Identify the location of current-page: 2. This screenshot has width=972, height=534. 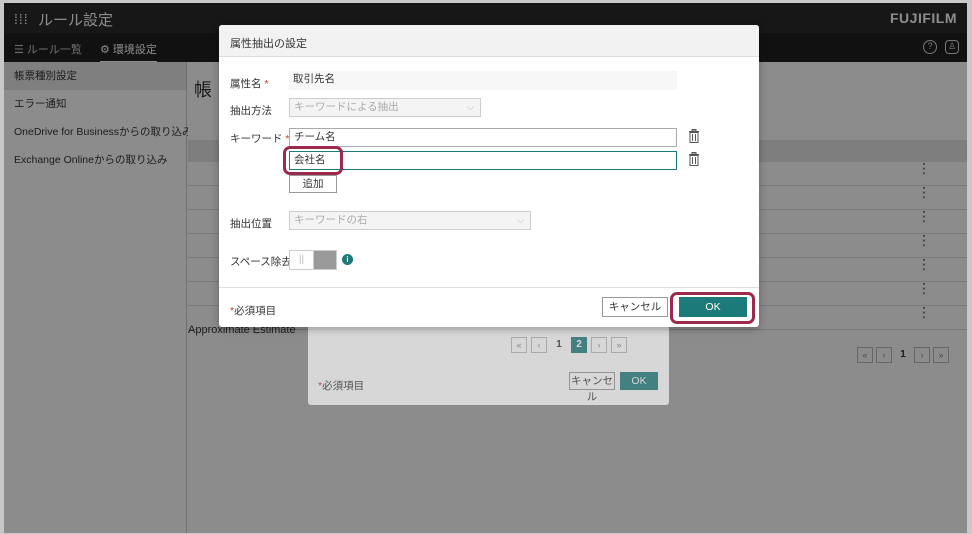
(579, 345).